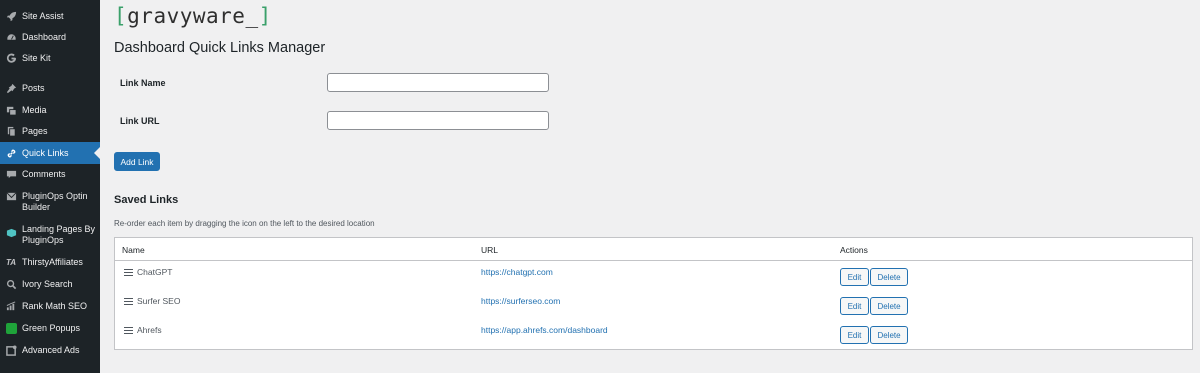 The image size is (1200, 373). I want to click on link-name: Ahrefs, so click(149, 330).